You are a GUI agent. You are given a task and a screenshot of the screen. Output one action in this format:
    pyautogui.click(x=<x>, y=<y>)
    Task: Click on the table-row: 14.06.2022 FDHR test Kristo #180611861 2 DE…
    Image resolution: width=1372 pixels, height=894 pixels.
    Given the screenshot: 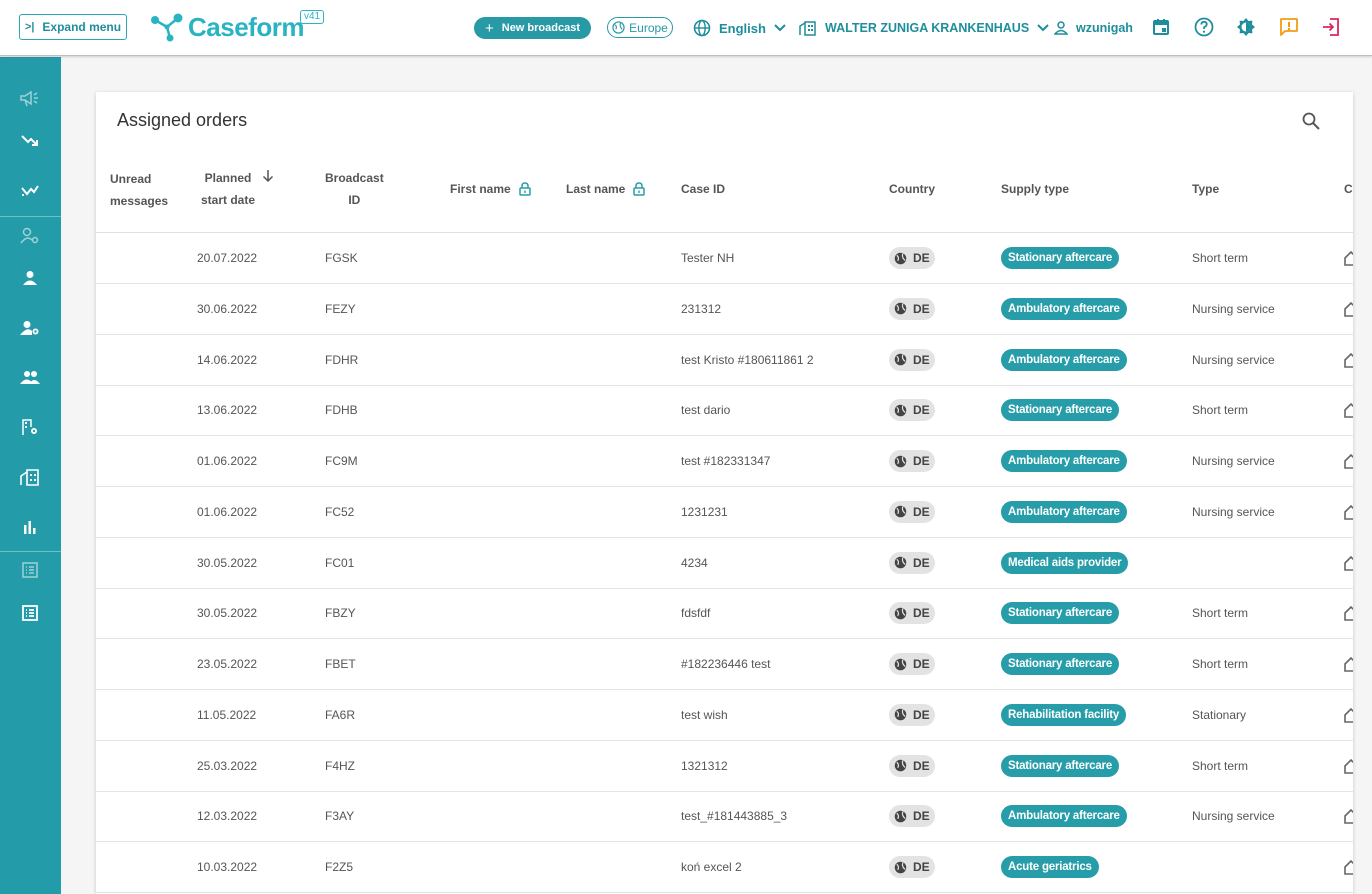 What is the action you would take?
    pyautogui.click(x=724, y=360)
    